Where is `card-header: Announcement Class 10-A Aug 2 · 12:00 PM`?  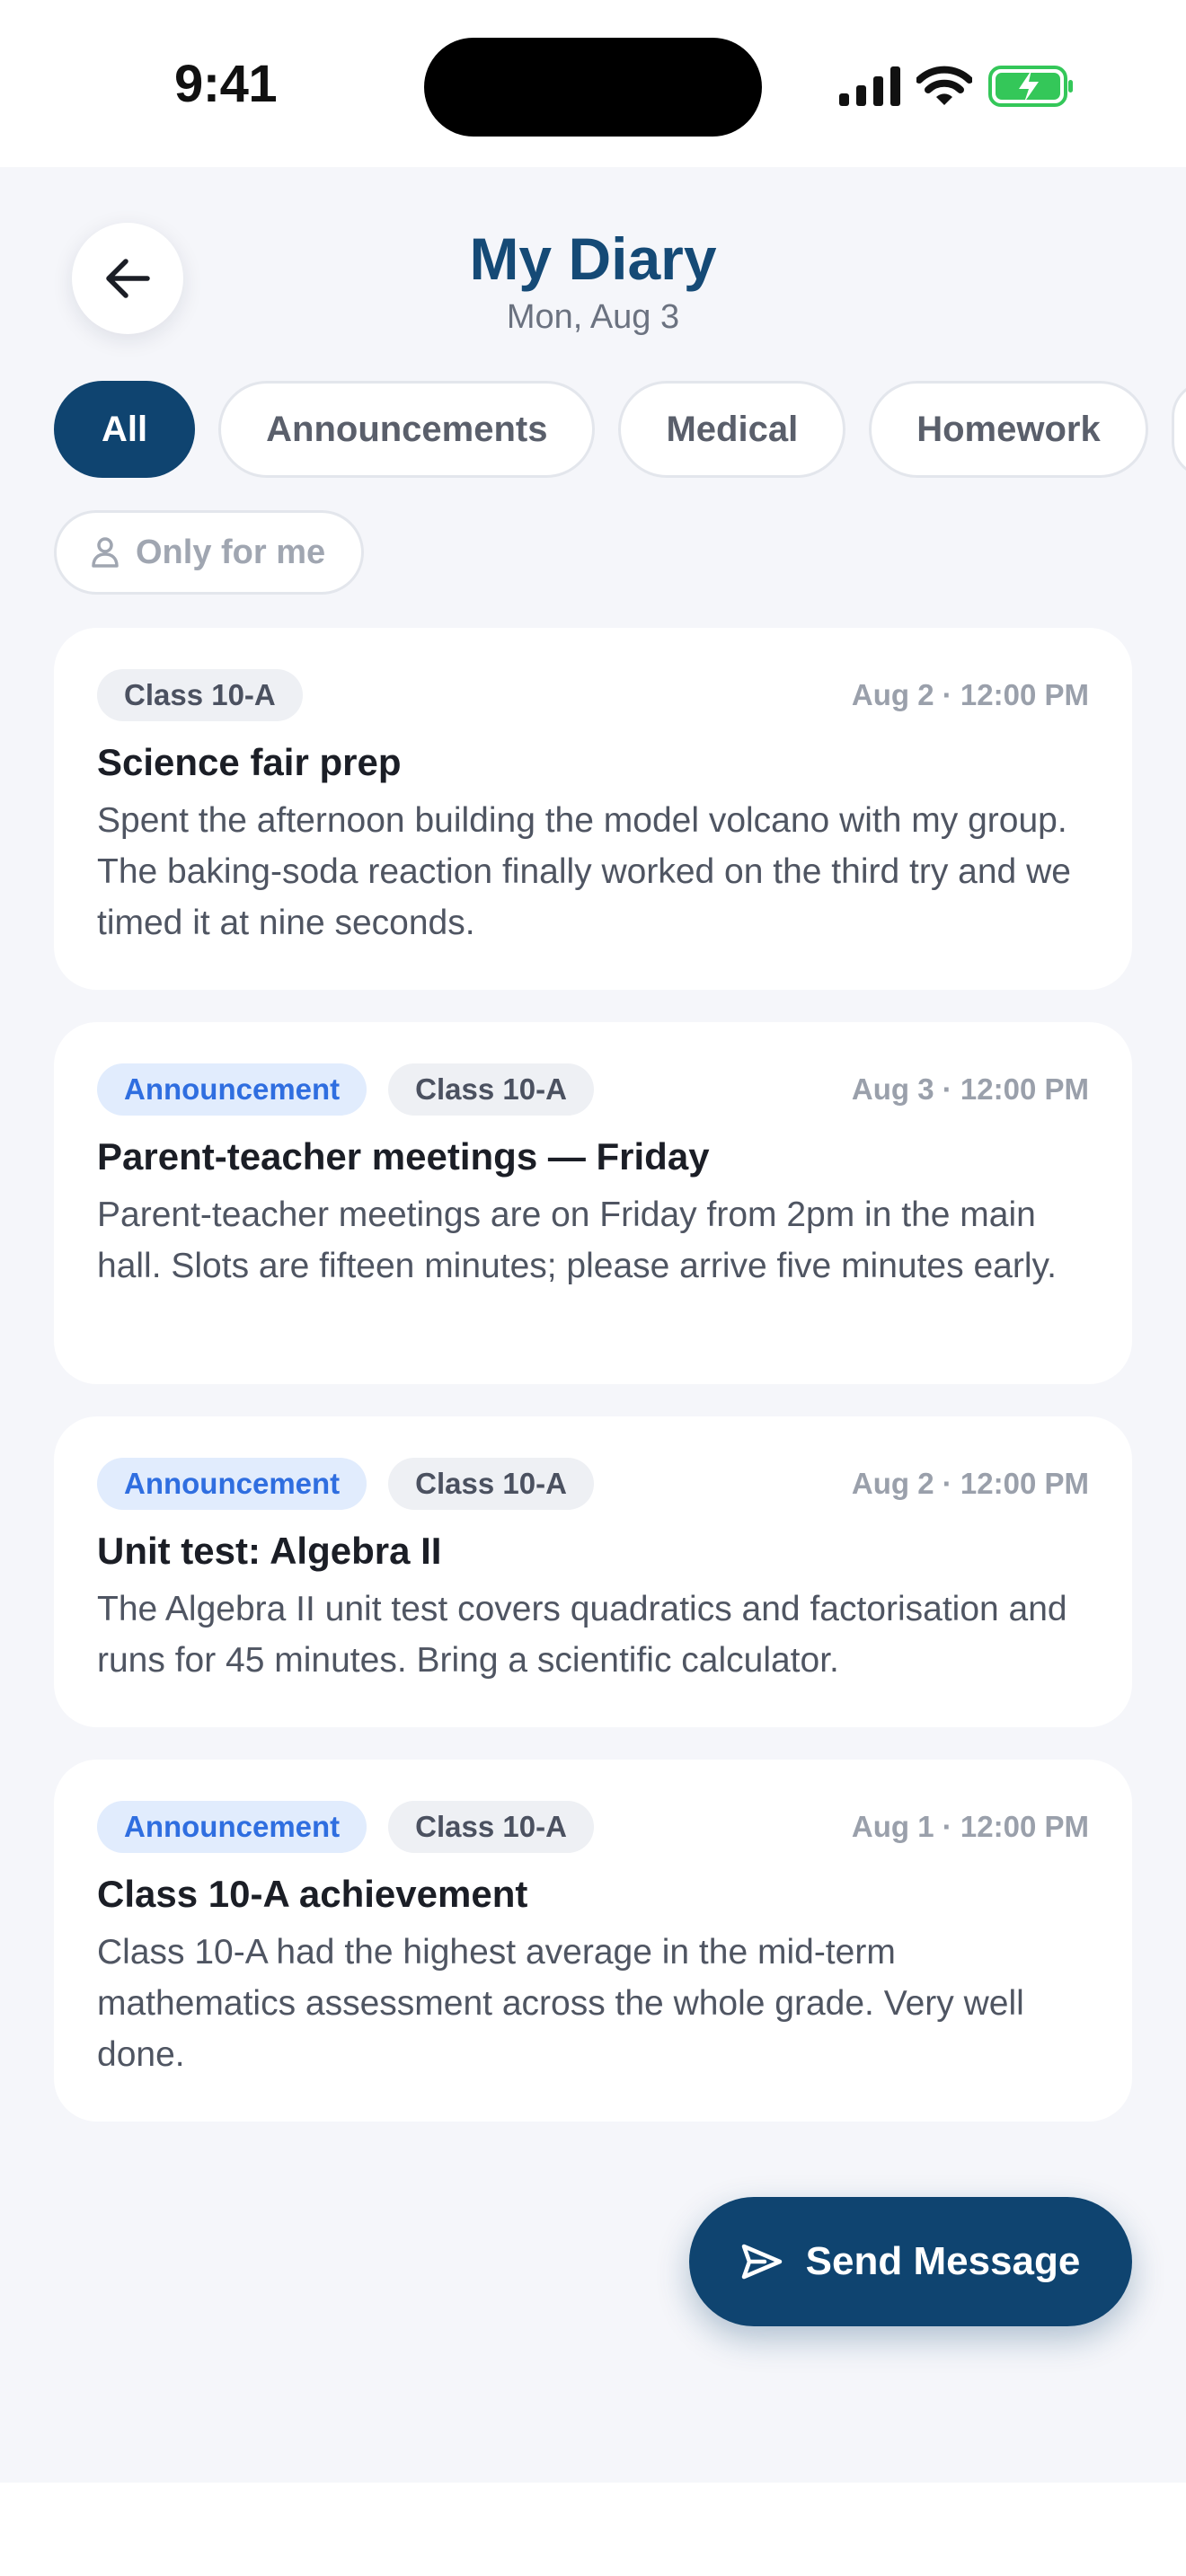
card-header: Announcement Class 10-A Aug 2 · 12:00 PM is located at coordinates (593, 1484).